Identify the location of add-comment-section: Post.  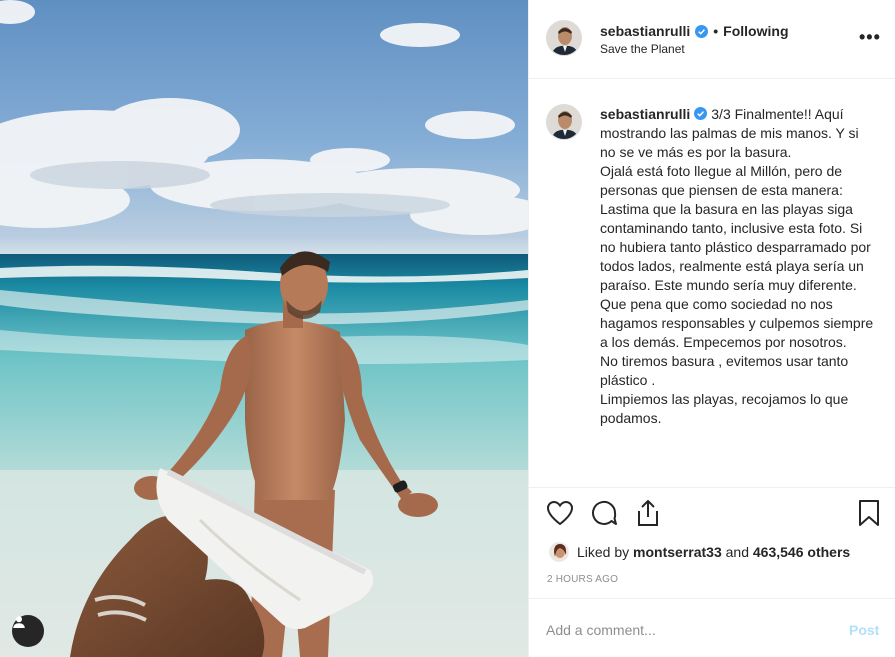
(712, 627).